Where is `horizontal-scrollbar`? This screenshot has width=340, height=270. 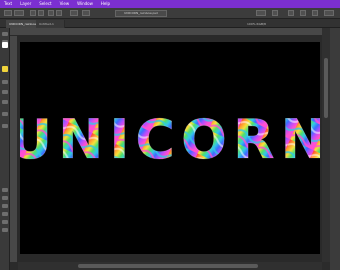 horizontal-scrollbar is located at coordinates (170, 266).